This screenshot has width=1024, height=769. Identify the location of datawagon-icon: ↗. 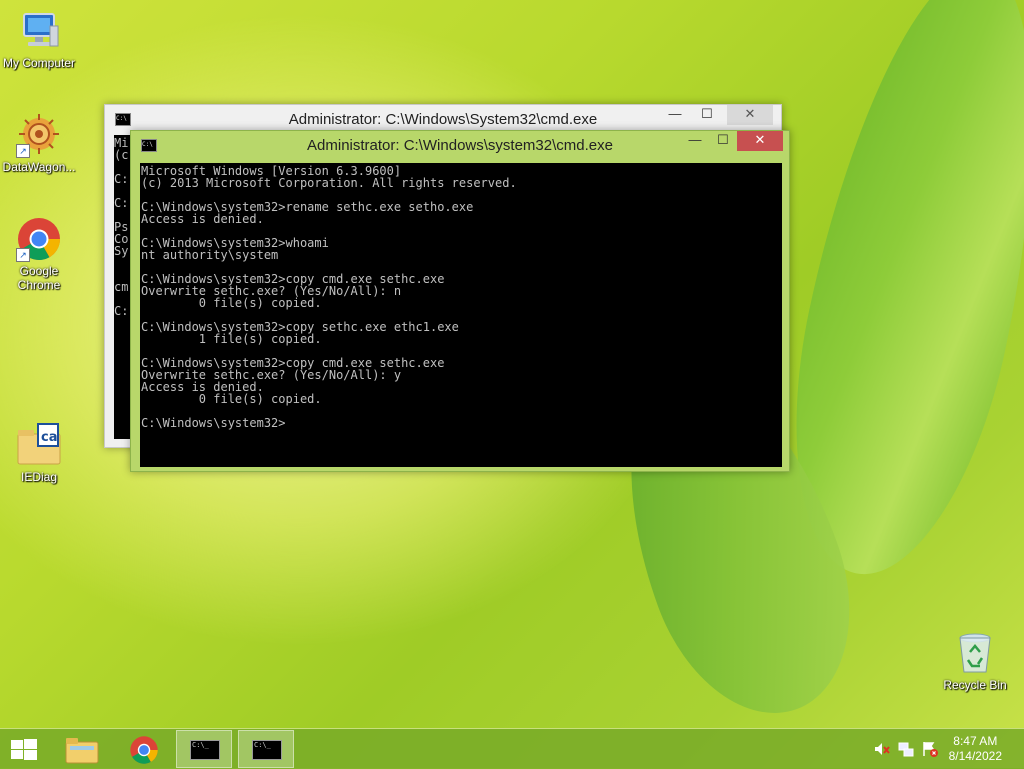
(39, 135).